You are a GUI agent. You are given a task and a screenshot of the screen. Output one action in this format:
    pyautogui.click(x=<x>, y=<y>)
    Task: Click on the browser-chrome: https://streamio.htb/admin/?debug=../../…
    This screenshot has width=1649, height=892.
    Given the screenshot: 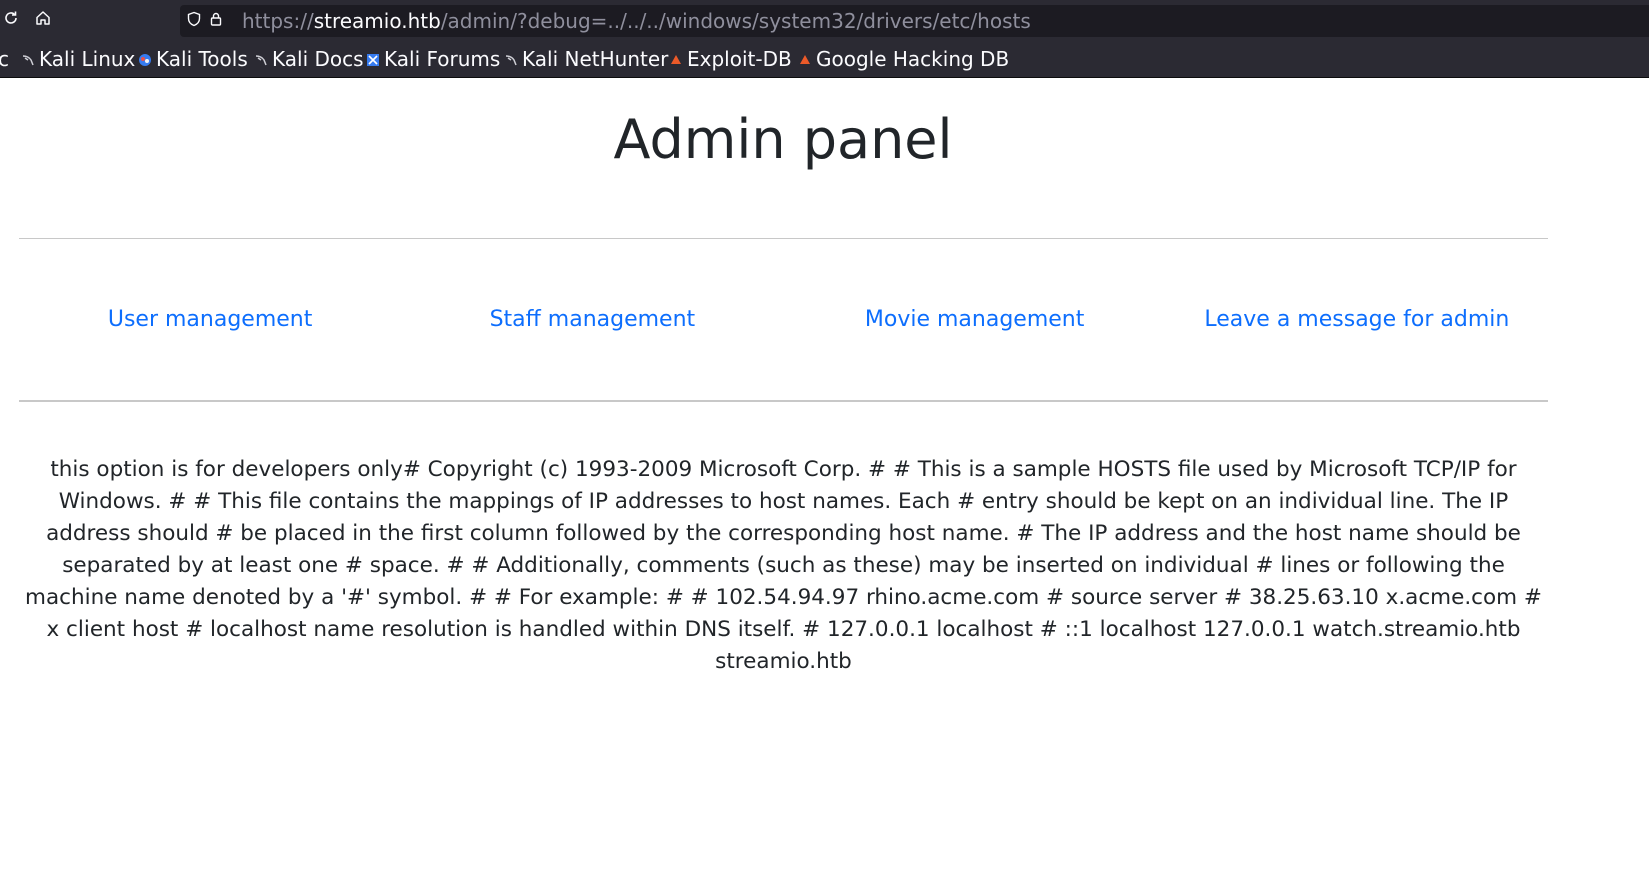 What is the action you would take?
    pyautogui.click(x=824, y=39)
    